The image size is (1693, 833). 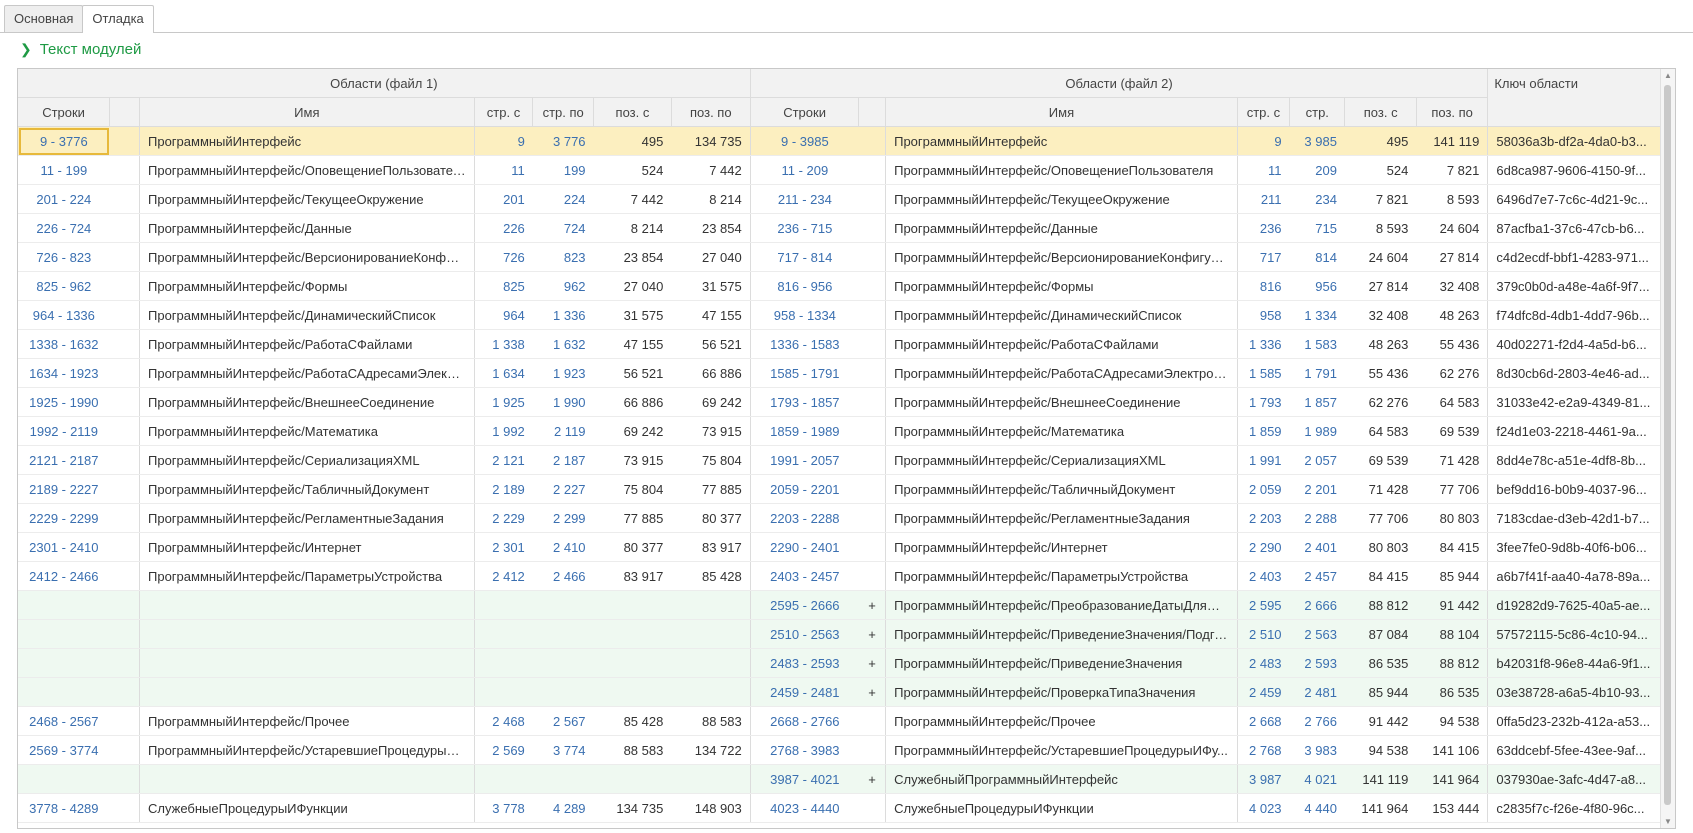 What do you see at coordinates (1668, 75) in the screenshot?
I see `scroll-up-icon: ▲` at bounding box center [1668, 75].